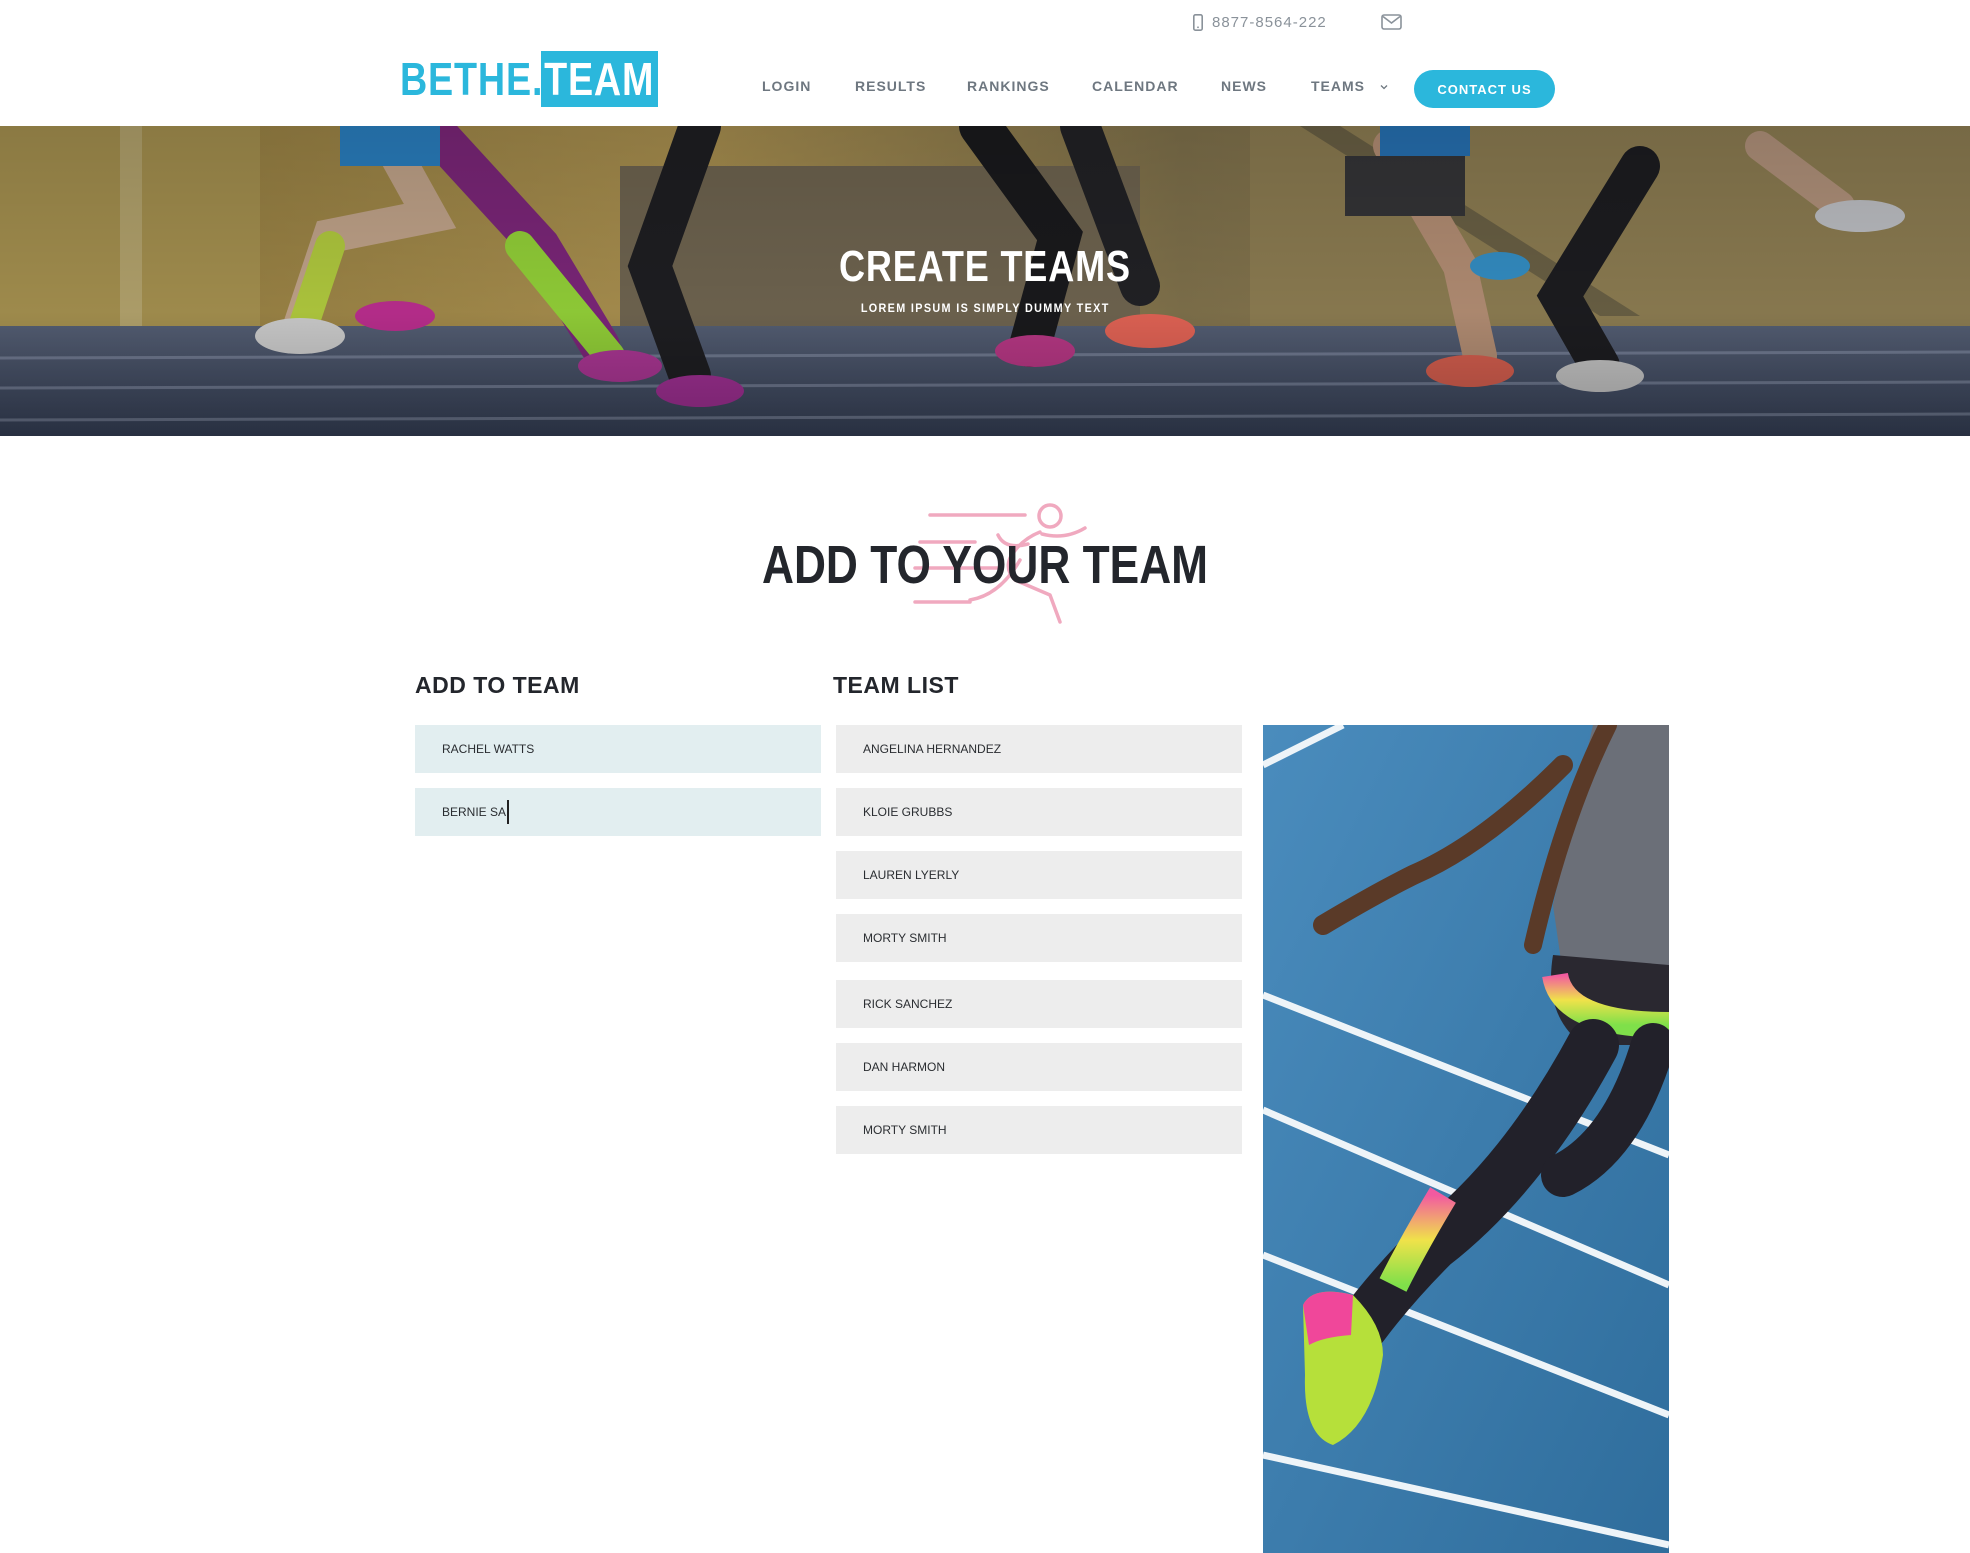 Image resolution: width=1970 pixels, height=1553 pixels. I want to click on phone-number: 8877-8564-222, so click(1269, 22).